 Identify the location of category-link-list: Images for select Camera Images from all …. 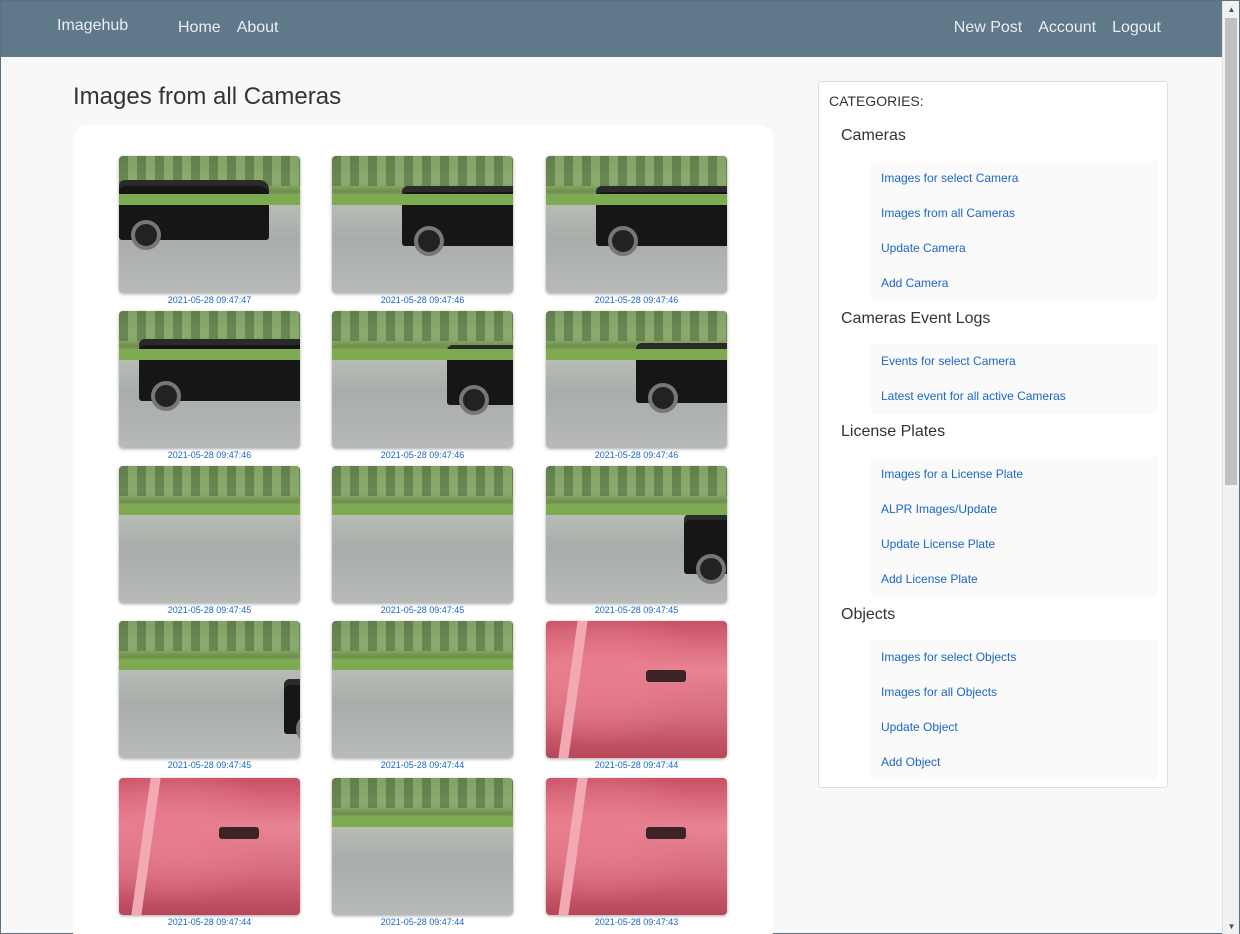
(1014, 231).